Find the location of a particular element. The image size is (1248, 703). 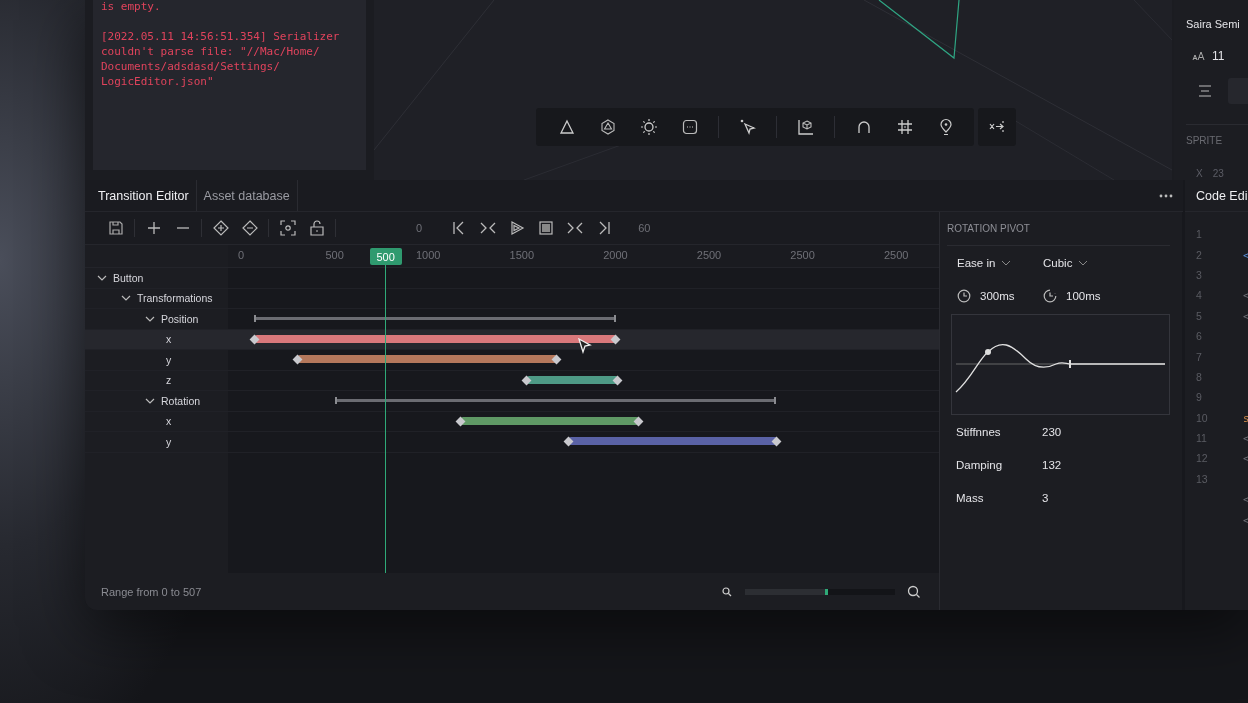

timeline-row: Button is located at coordinates (512, 278).